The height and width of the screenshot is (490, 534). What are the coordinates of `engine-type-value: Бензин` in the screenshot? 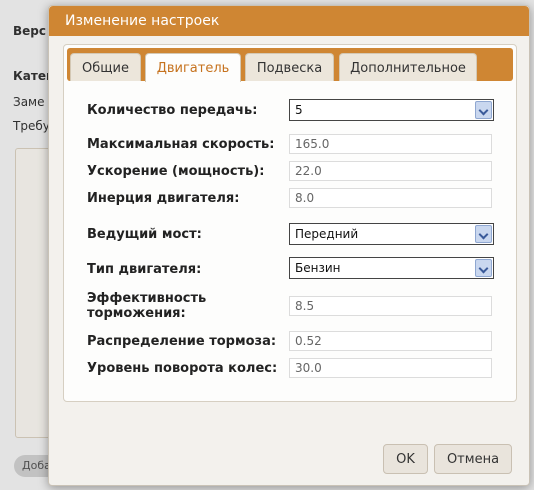 It's located at (318, 268).